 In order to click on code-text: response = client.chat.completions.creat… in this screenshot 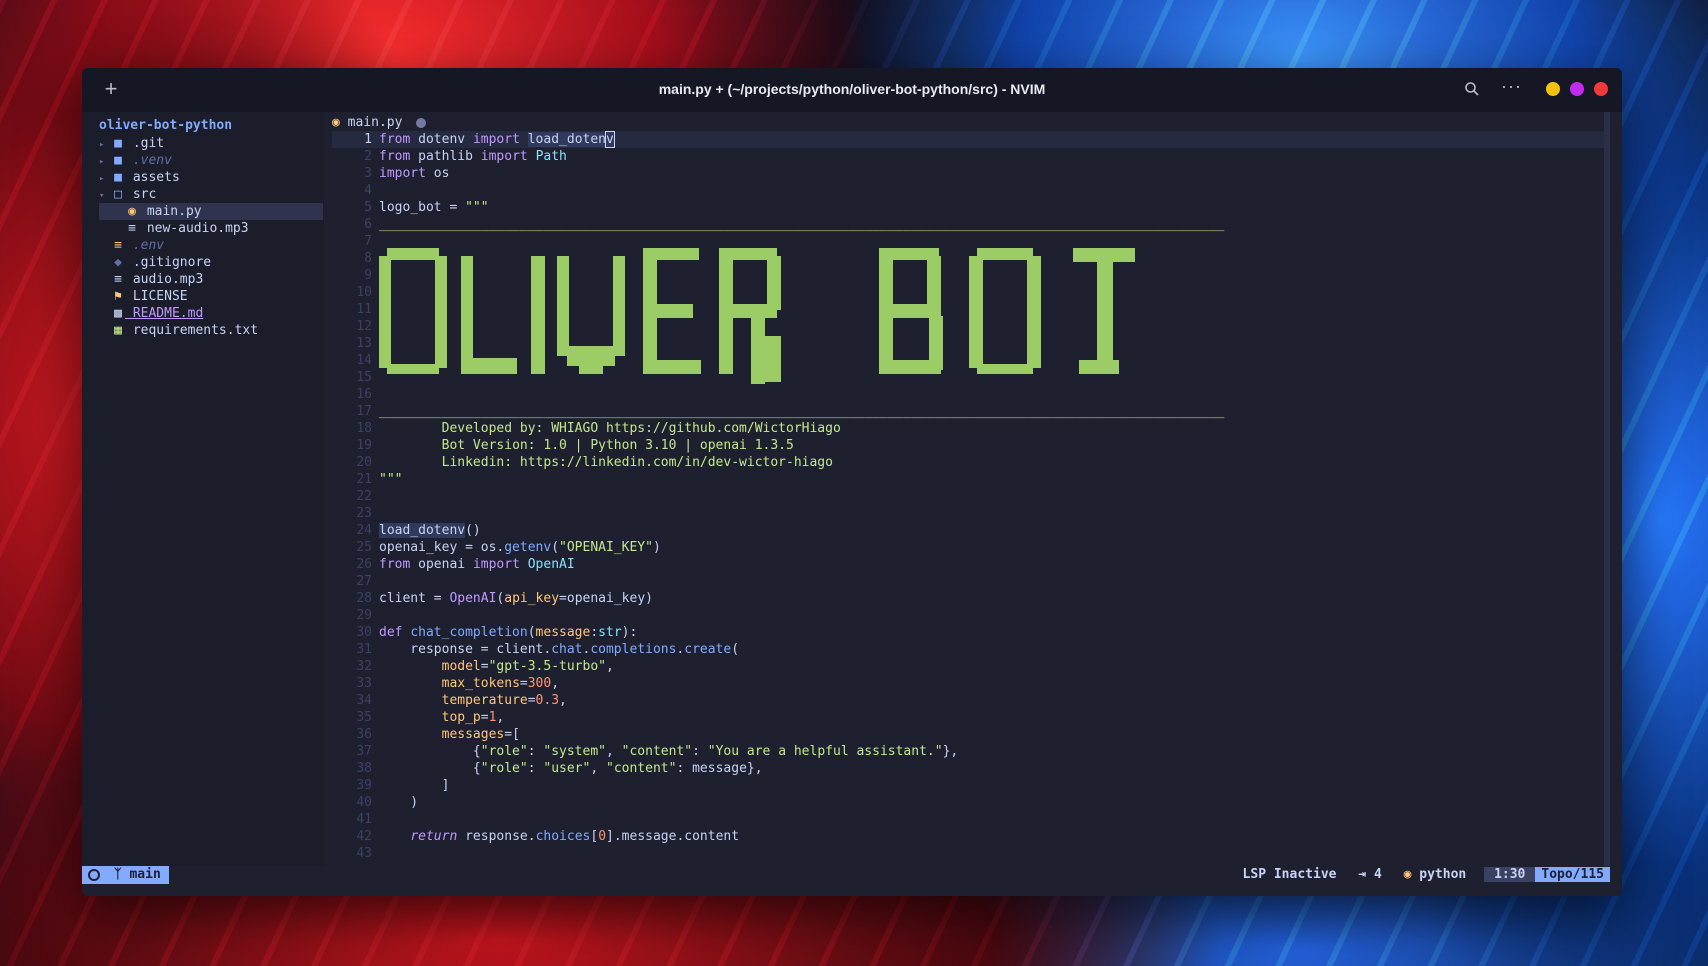, I will do `click(559, 649)`.